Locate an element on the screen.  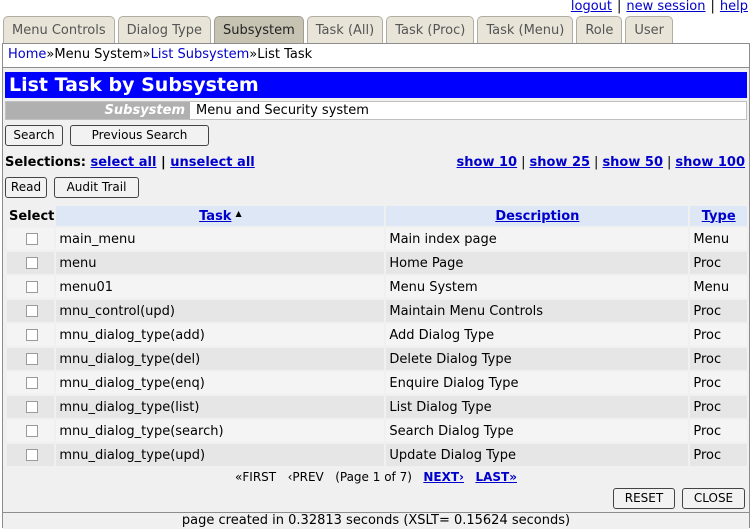
tab-task-all: Task (All) is located at coordinates (345, 29).